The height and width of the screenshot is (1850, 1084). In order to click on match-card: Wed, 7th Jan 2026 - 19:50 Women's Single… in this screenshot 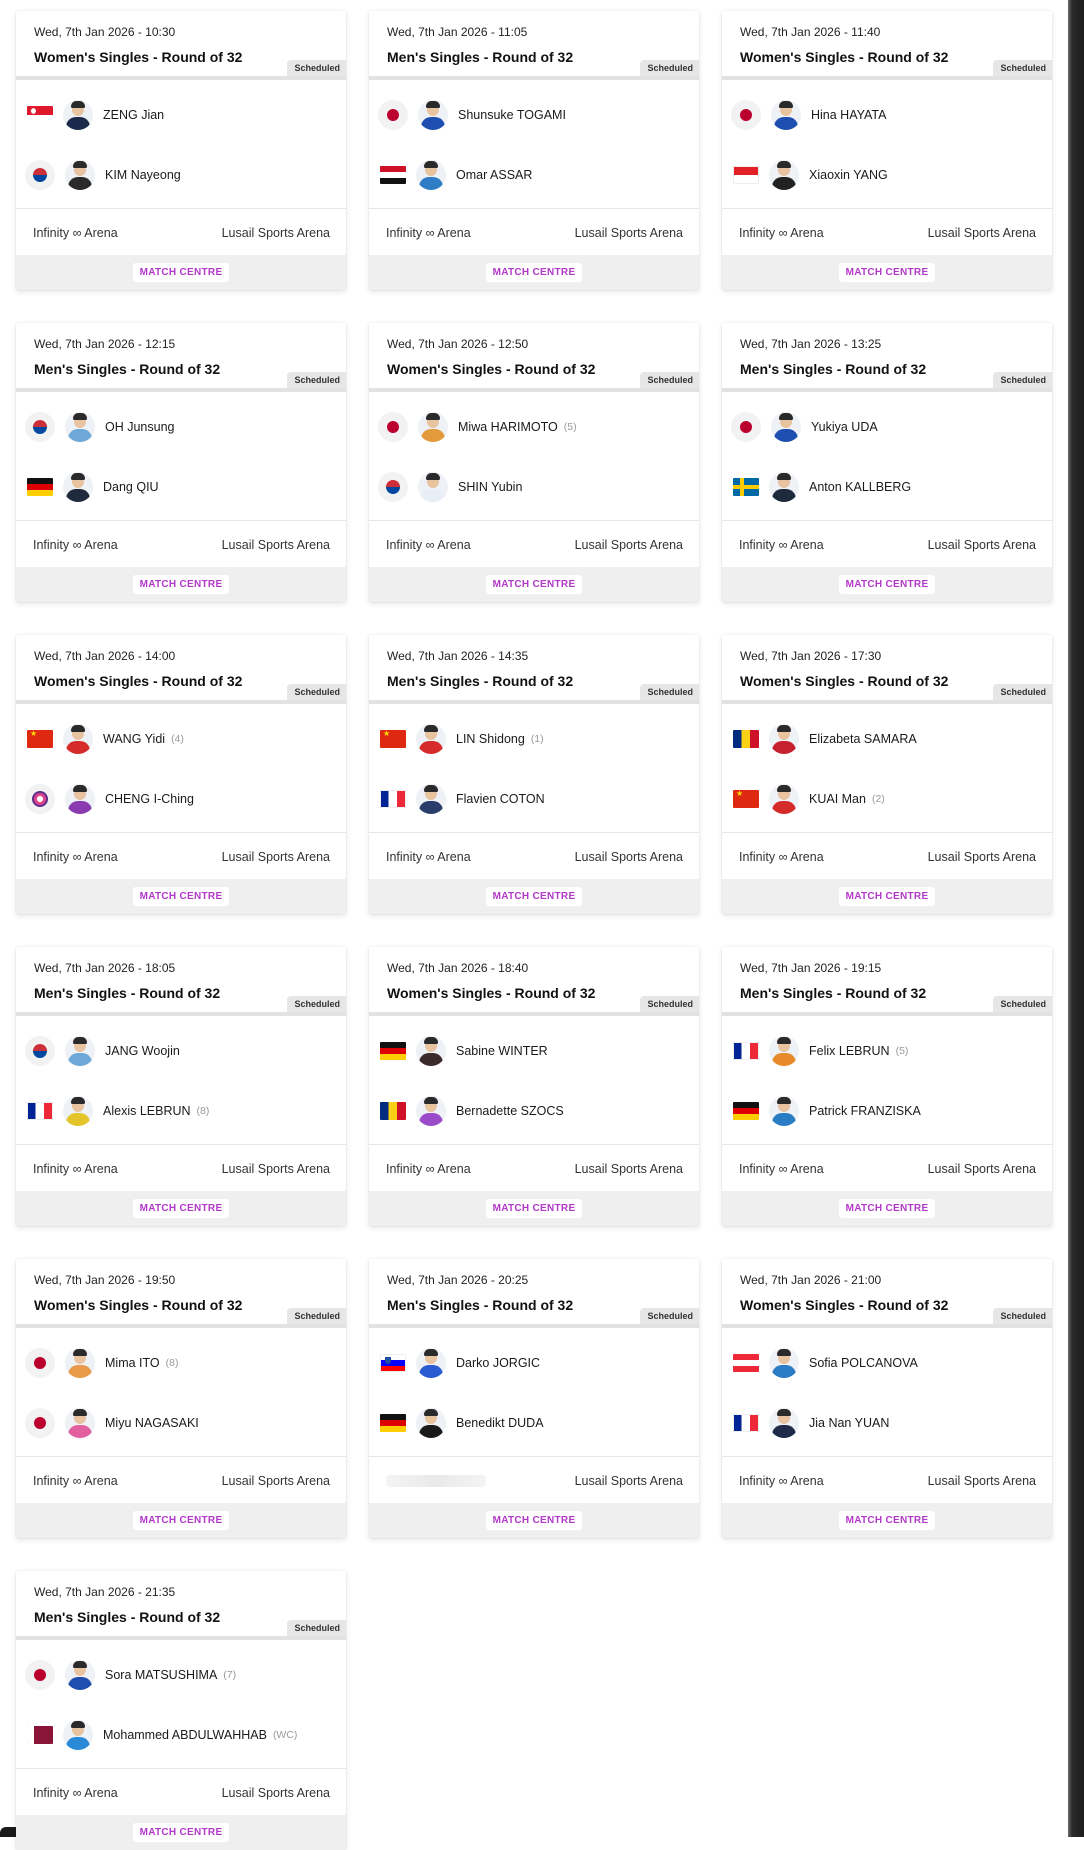, I will do `click(181, 1398)`.